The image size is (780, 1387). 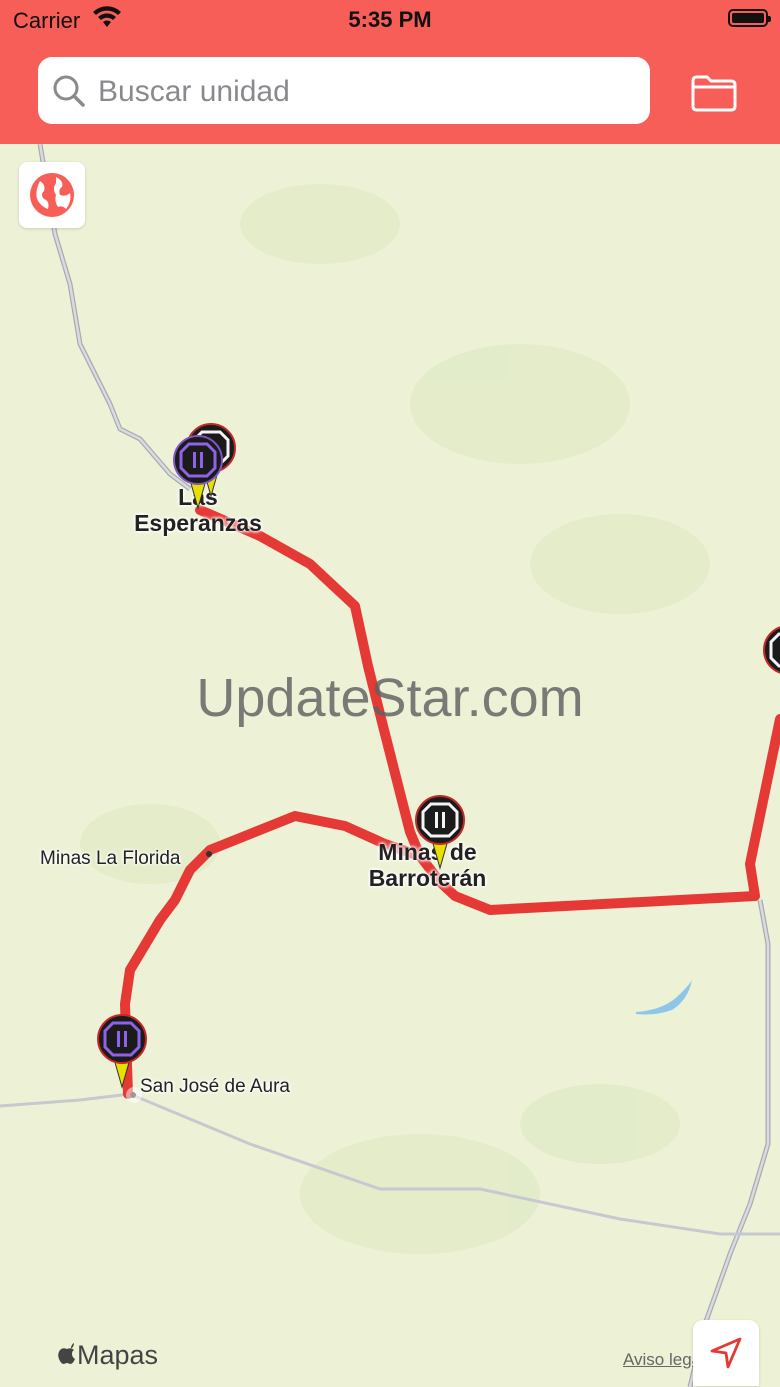 I want to click on map-type-button, so click(x=52, y=195).